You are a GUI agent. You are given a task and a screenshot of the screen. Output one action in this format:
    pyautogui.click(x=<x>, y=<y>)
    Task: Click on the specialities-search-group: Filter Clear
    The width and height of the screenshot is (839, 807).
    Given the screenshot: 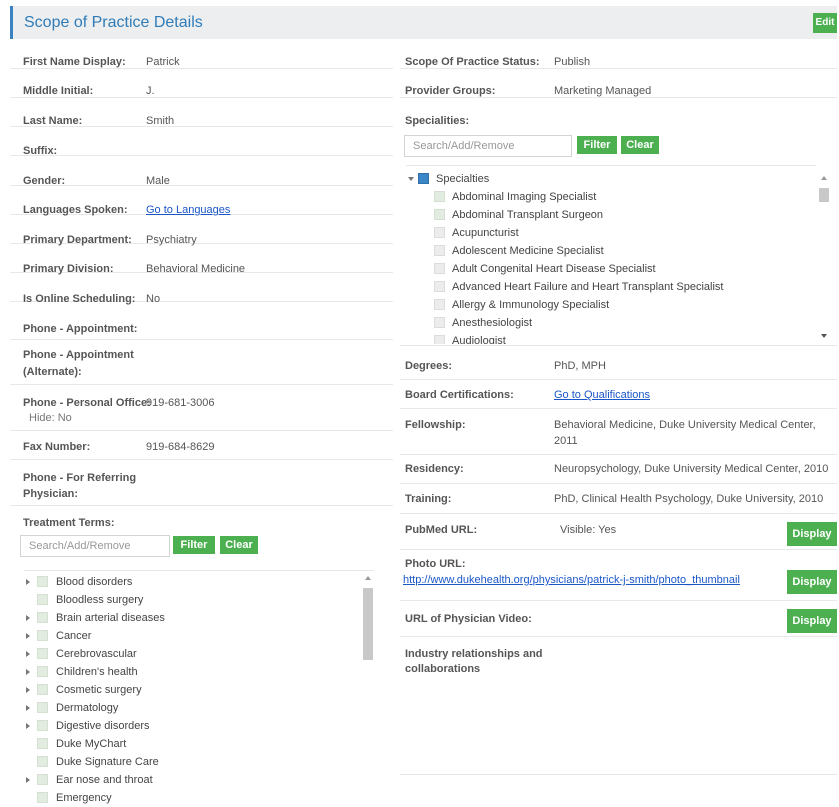 What is the action you would take?
    pyautogui.click(x=534, y=146)
    